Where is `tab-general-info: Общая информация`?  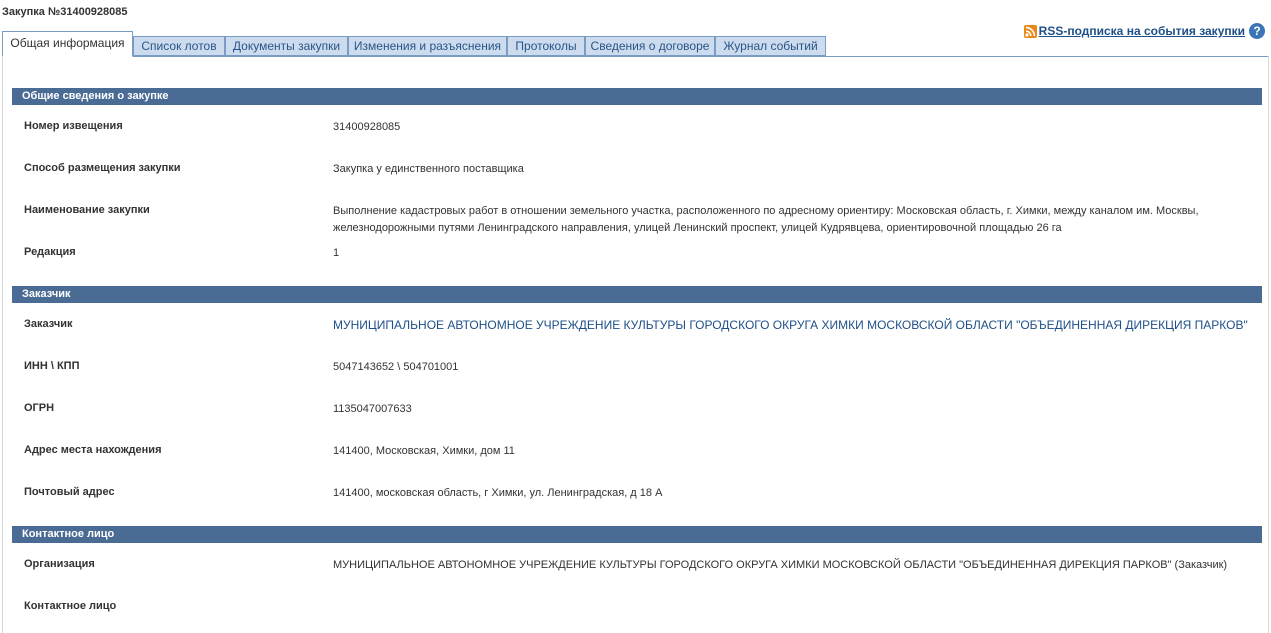
tab-general-info: Общая информация is located at coordinates (67, 44).